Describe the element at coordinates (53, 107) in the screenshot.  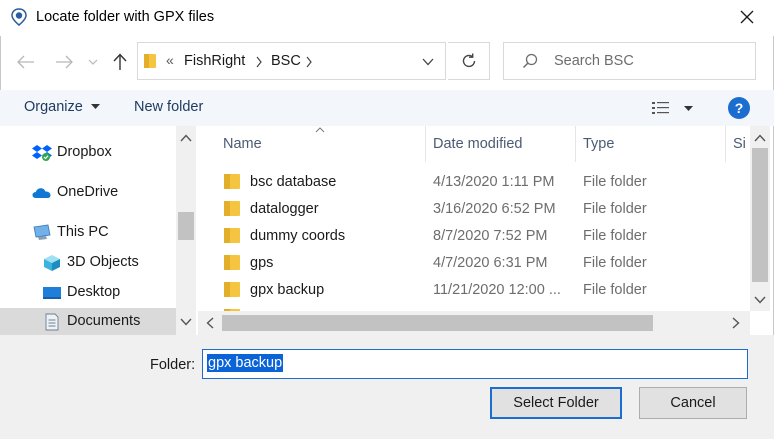
I see `organize-label: Organize` at that location.